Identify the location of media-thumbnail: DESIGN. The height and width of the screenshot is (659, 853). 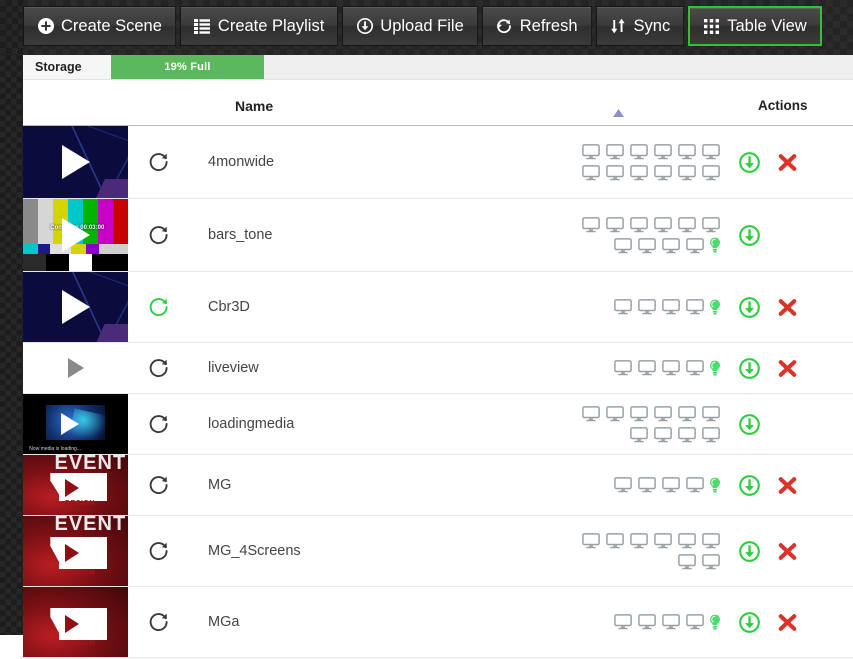
(75, 622).